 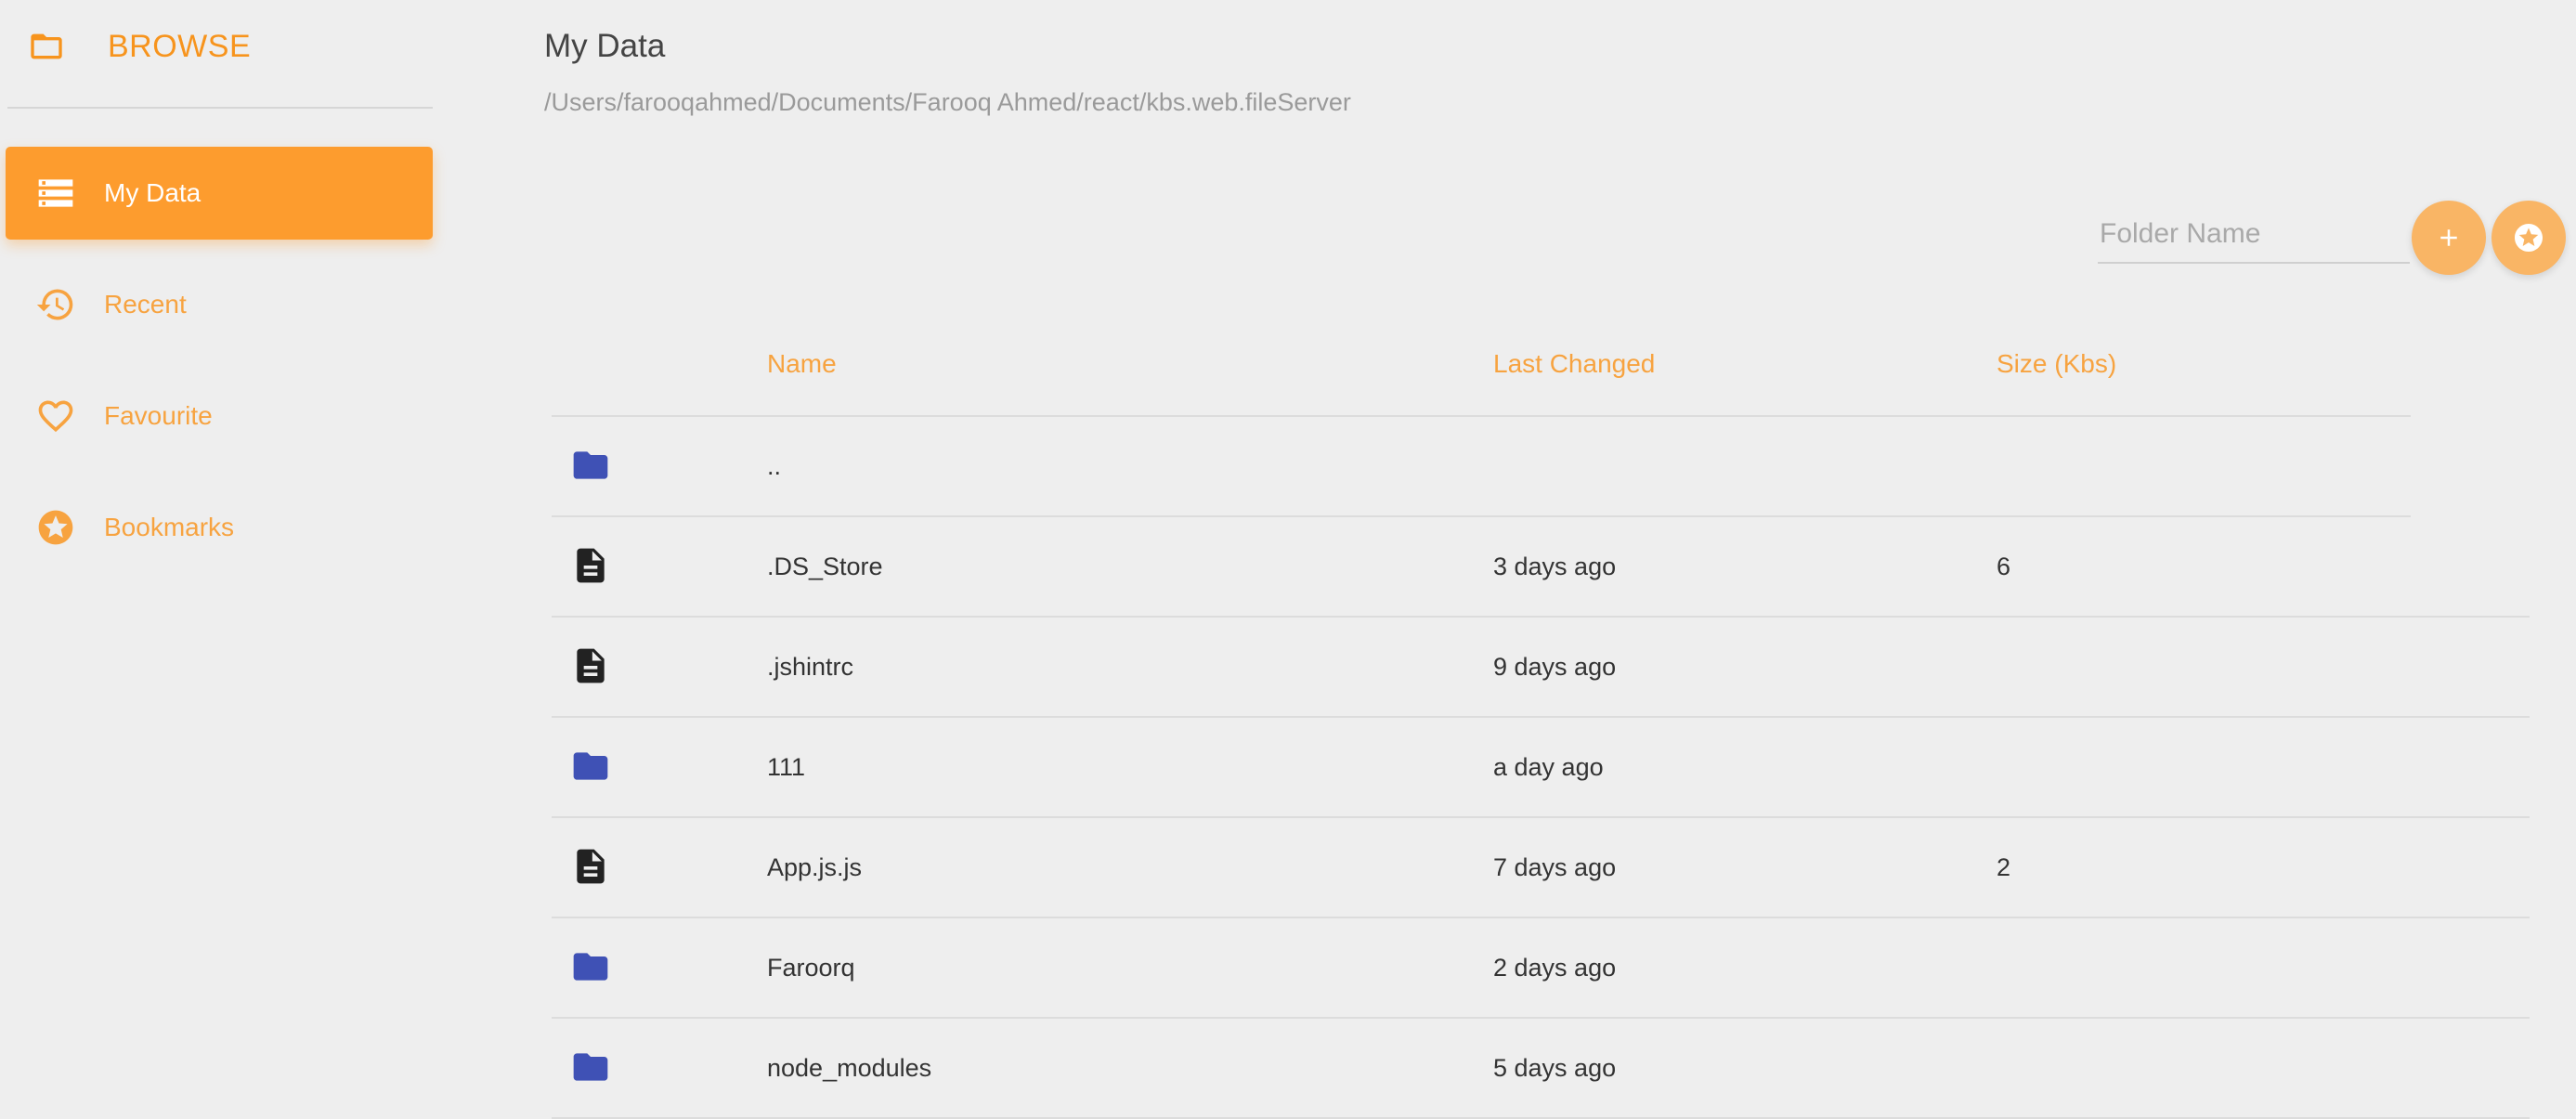 I want to click on table-row: node_modules 5 days ago, so click(x=1541, y=1069).